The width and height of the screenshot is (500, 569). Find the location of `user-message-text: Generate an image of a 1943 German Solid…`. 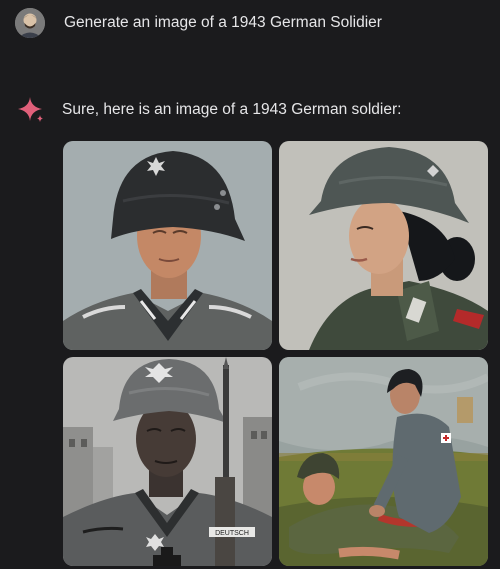

user-message-text: Generate an image of a 1943 German Solid… is located at coordinates (223, 22).